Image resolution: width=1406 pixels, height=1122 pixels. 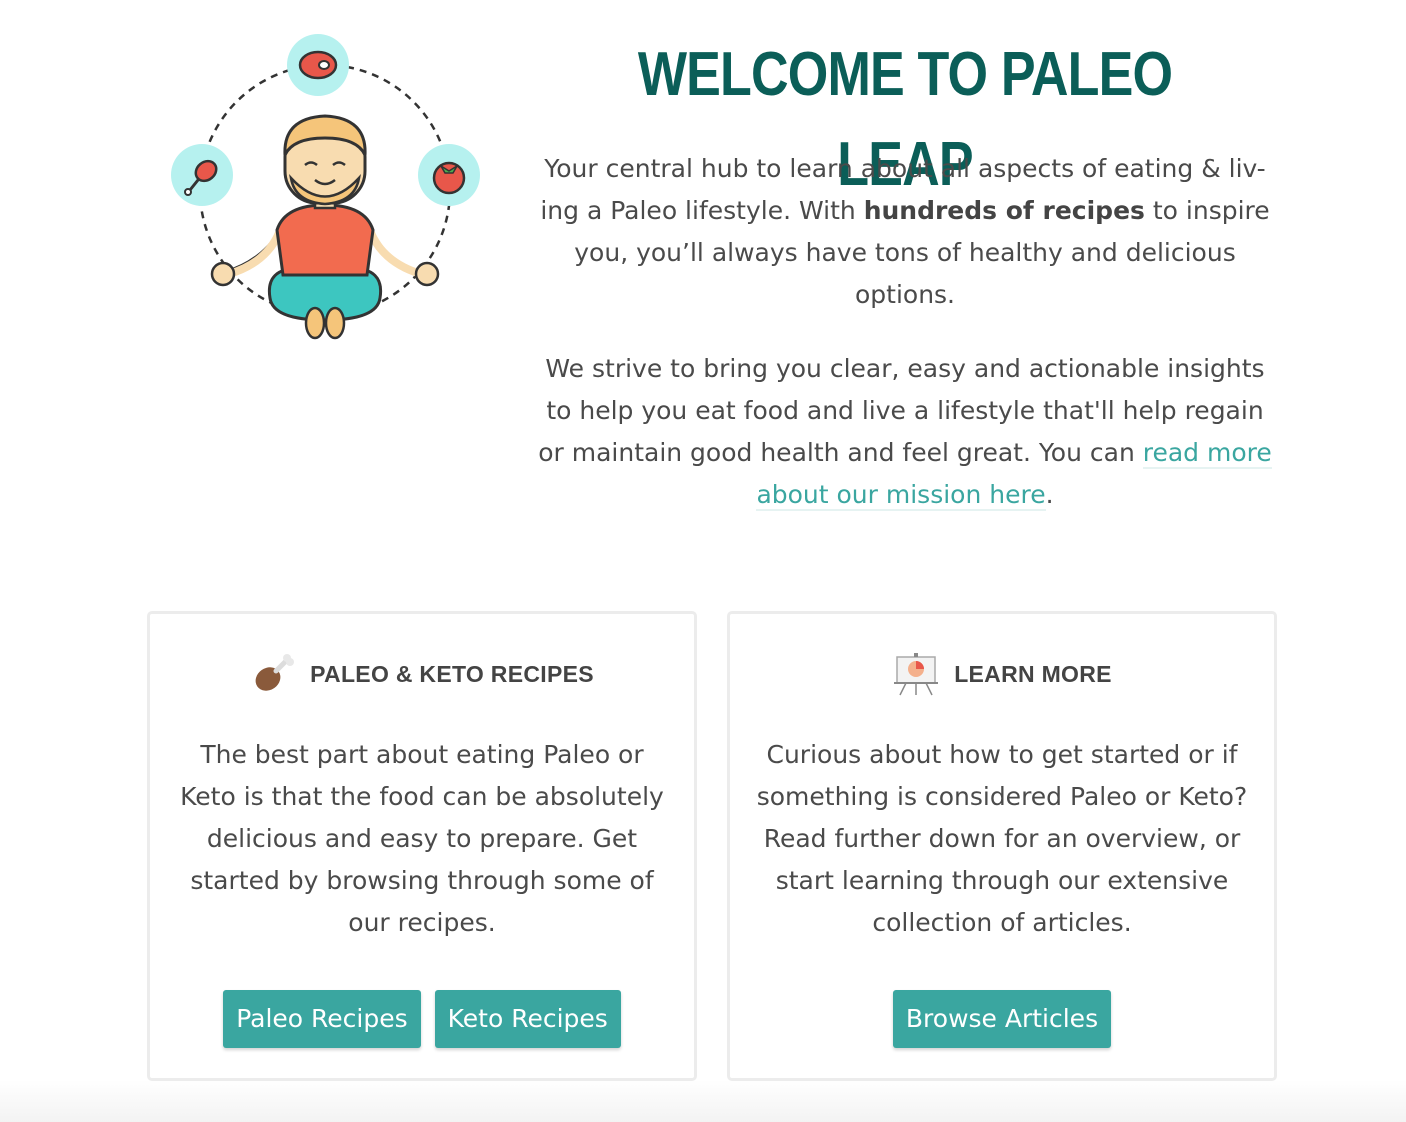 What do you see at coordinates (1033, 673) in the screenshot?
I see `learn-more-card-title: LEARN MORE` at bounding box center [1033, 673].